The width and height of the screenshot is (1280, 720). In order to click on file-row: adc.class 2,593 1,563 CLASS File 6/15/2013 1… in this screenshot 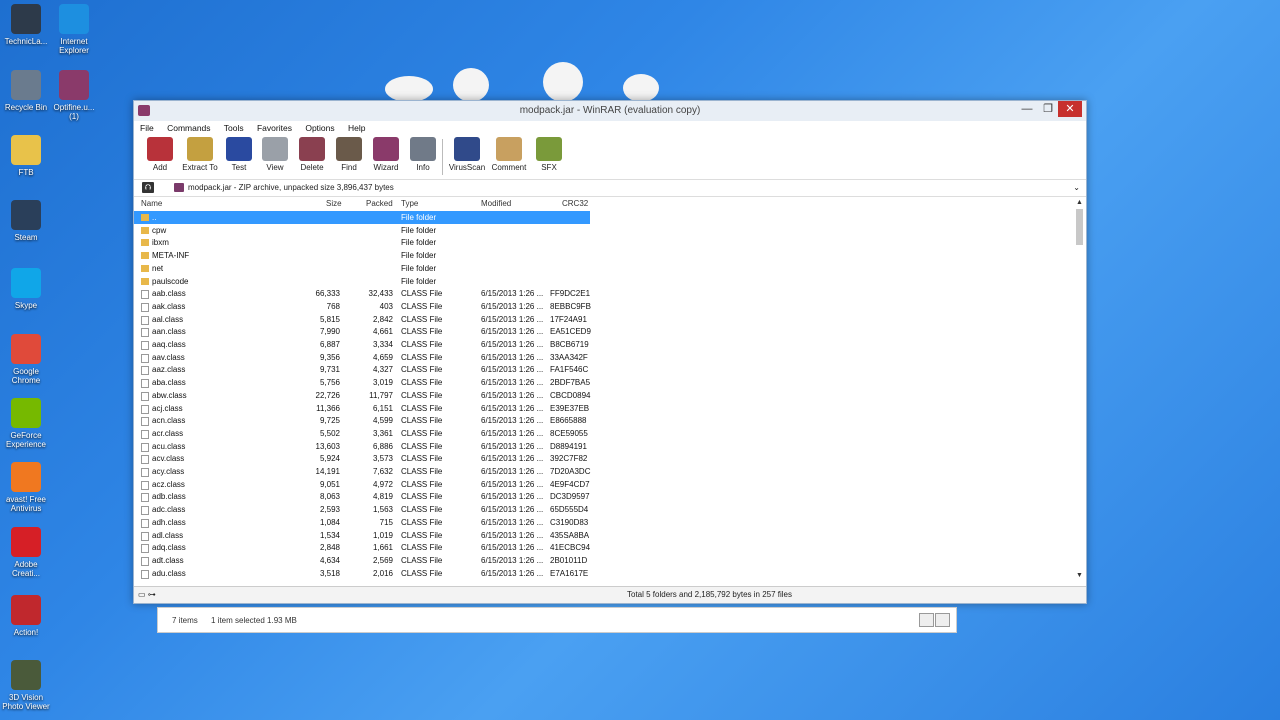, I will do `click(362, 509)`.